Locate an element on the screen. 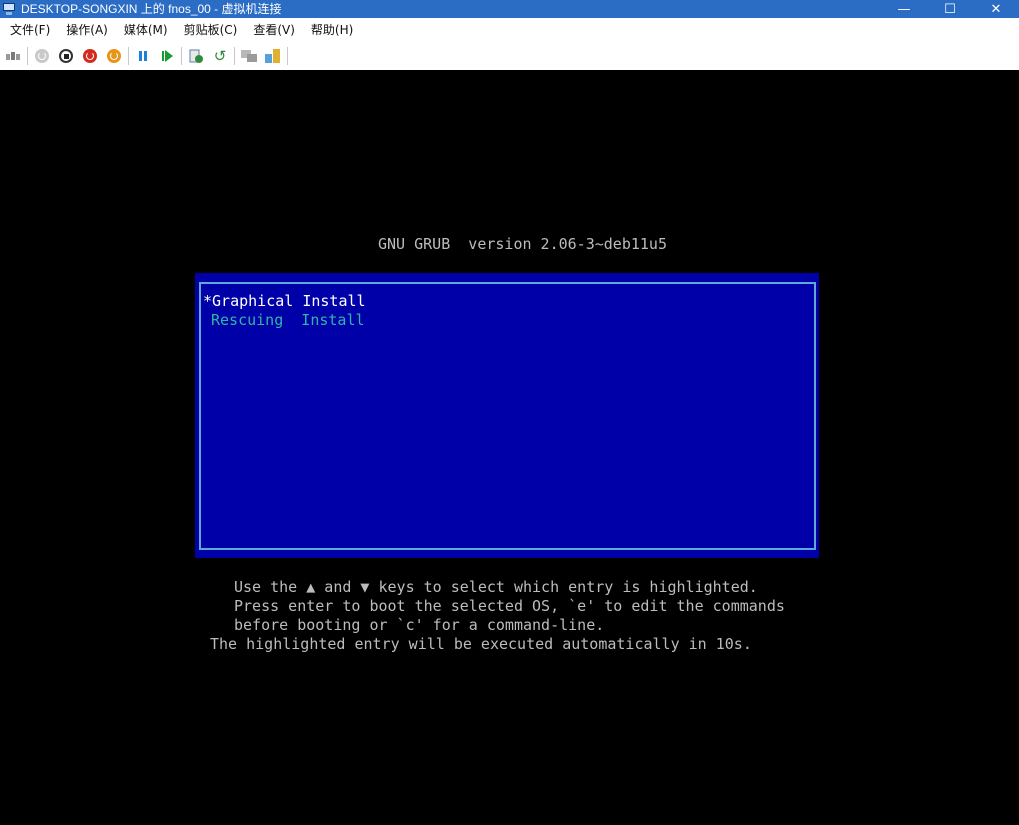  toolbar: ↺ is located at coordinates (509, 56).